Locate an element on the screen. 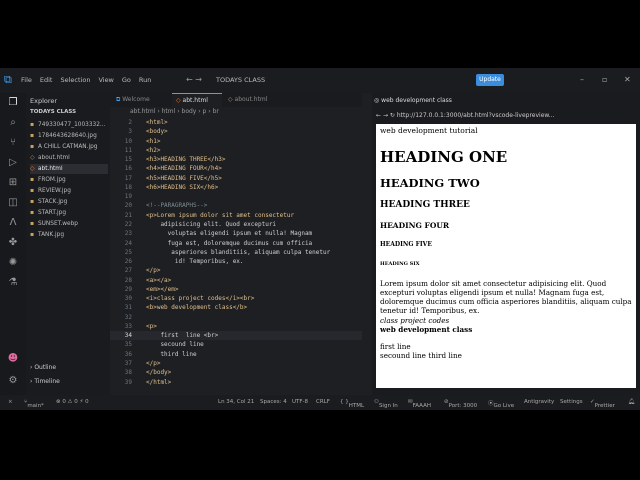  code-line: 26 id! Temporibus, ex. is located at coordinates (236, 261).